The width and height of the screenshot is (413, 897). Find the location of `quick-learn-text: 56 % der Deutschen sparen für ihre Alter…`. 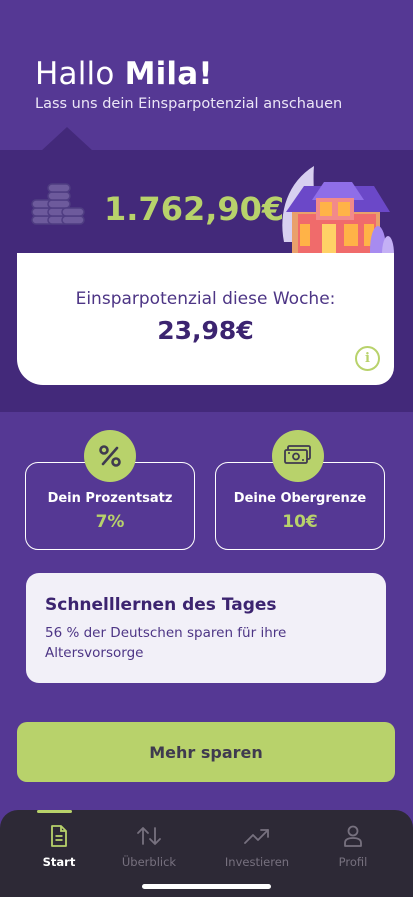

quick-learn-text: 56 % der Deutschen sparen für ihre Alter… is located at coordinates (166, 643).